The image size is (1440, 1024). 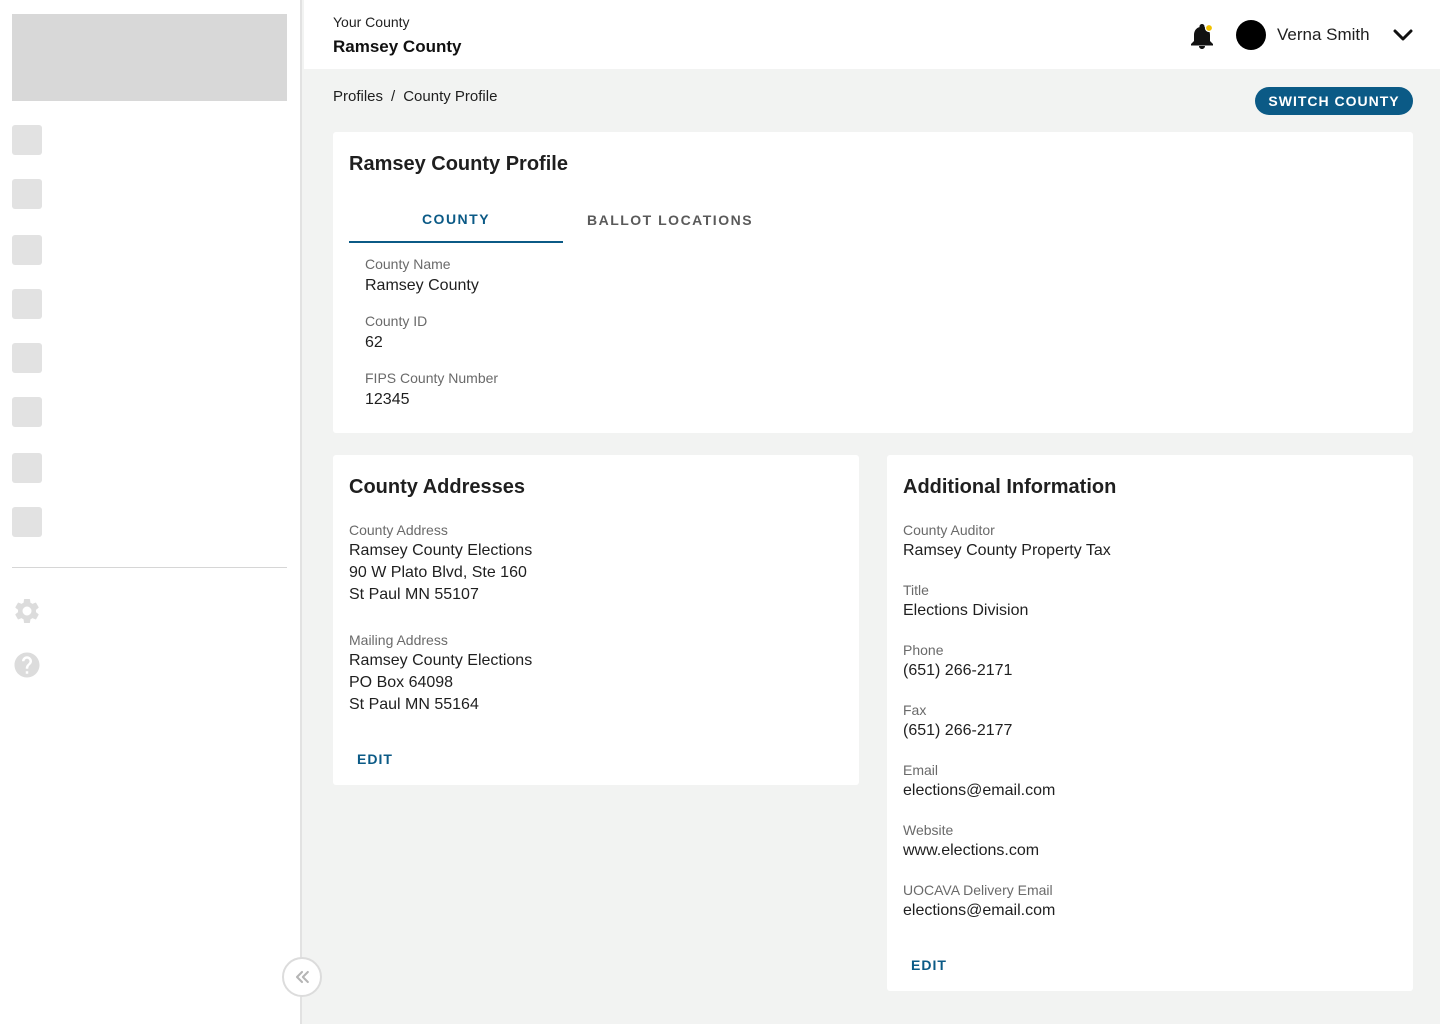 What do you see at coordinates (979, 790) in the screenshot?
I see `email-value: elections@email.com` at bounding box center [979, 790].